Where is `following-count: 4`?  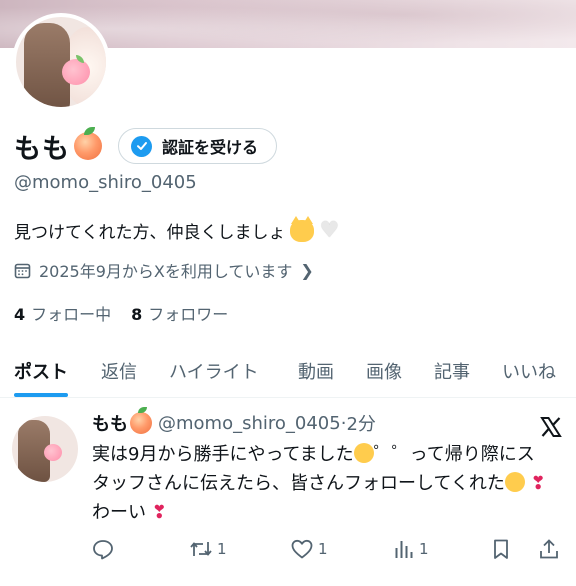 following-count: 4 is located at coordinates (20, 314).